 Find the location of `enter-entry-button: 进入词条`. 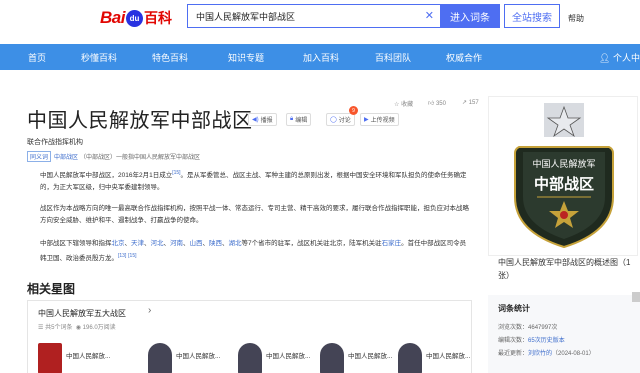

enter-entry-button: 进入词条 is located at coordinates (470, 16).